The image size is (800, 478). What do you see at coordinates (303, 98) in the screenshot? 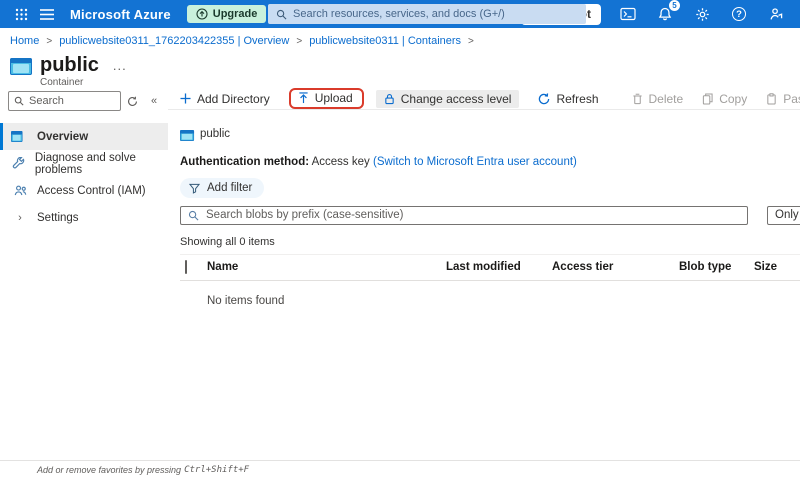
I see `upload-icon` at bounding box center [303, 98].